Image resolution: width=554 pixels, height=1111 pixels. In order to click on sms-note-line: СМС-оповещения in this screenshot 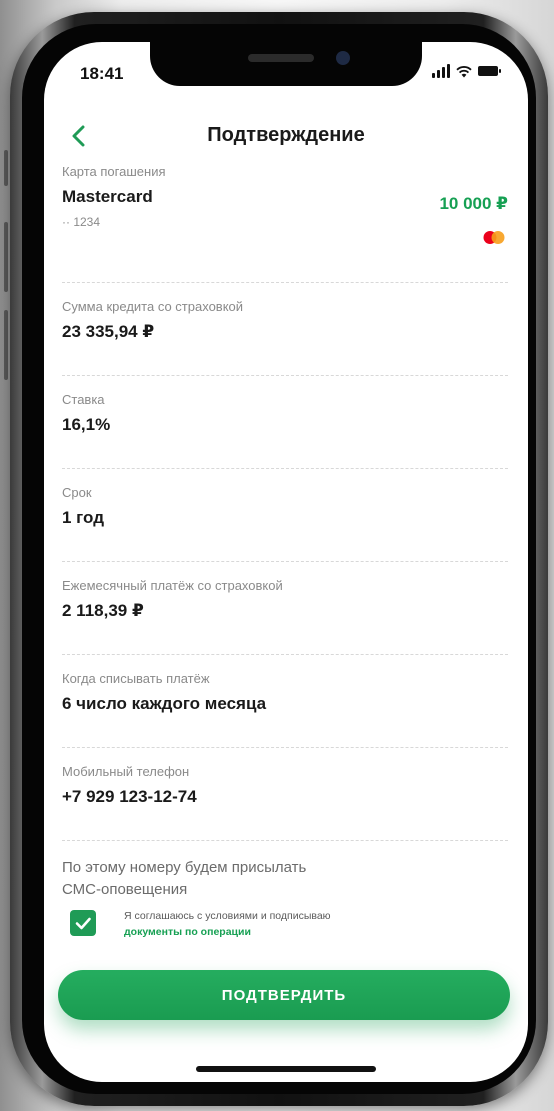, I will do `click(125, 889)`.